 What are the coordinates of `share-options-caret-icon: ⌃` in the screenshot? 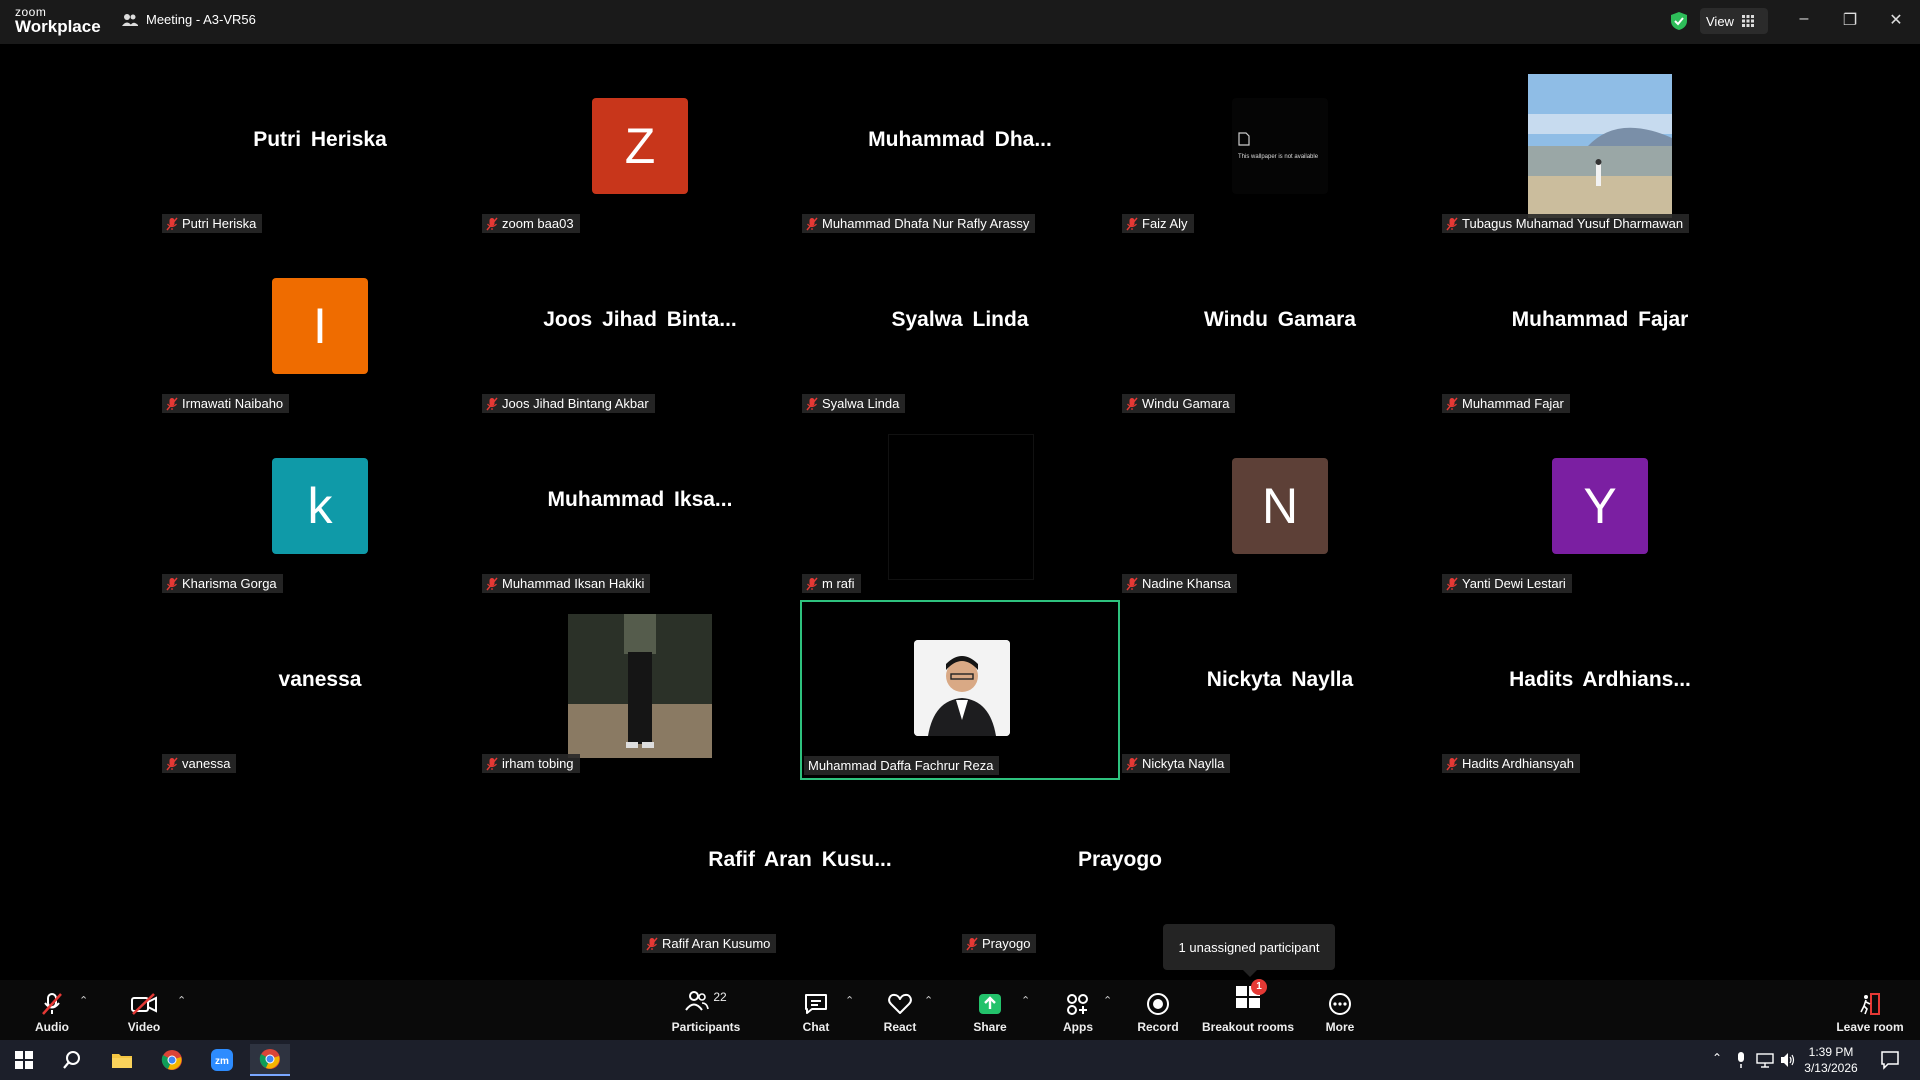 It's located at (1025, 1000).